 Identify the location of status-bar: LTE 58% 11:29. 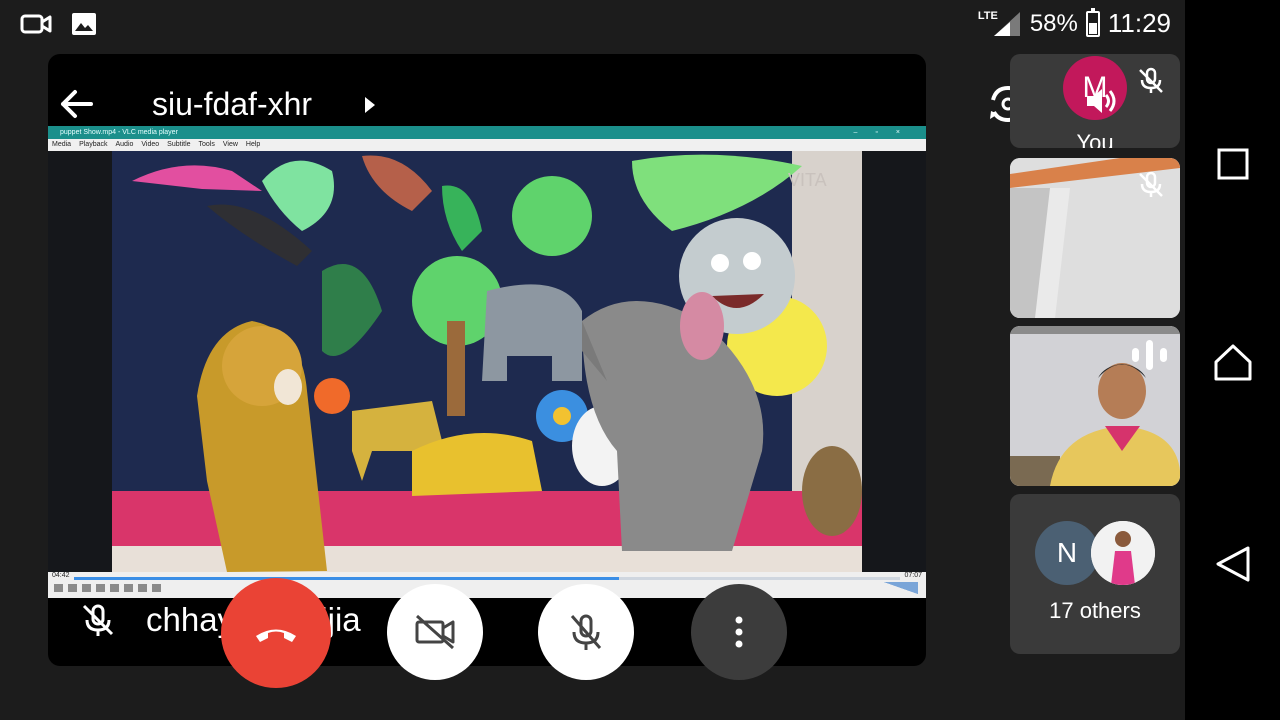
(592, 25).